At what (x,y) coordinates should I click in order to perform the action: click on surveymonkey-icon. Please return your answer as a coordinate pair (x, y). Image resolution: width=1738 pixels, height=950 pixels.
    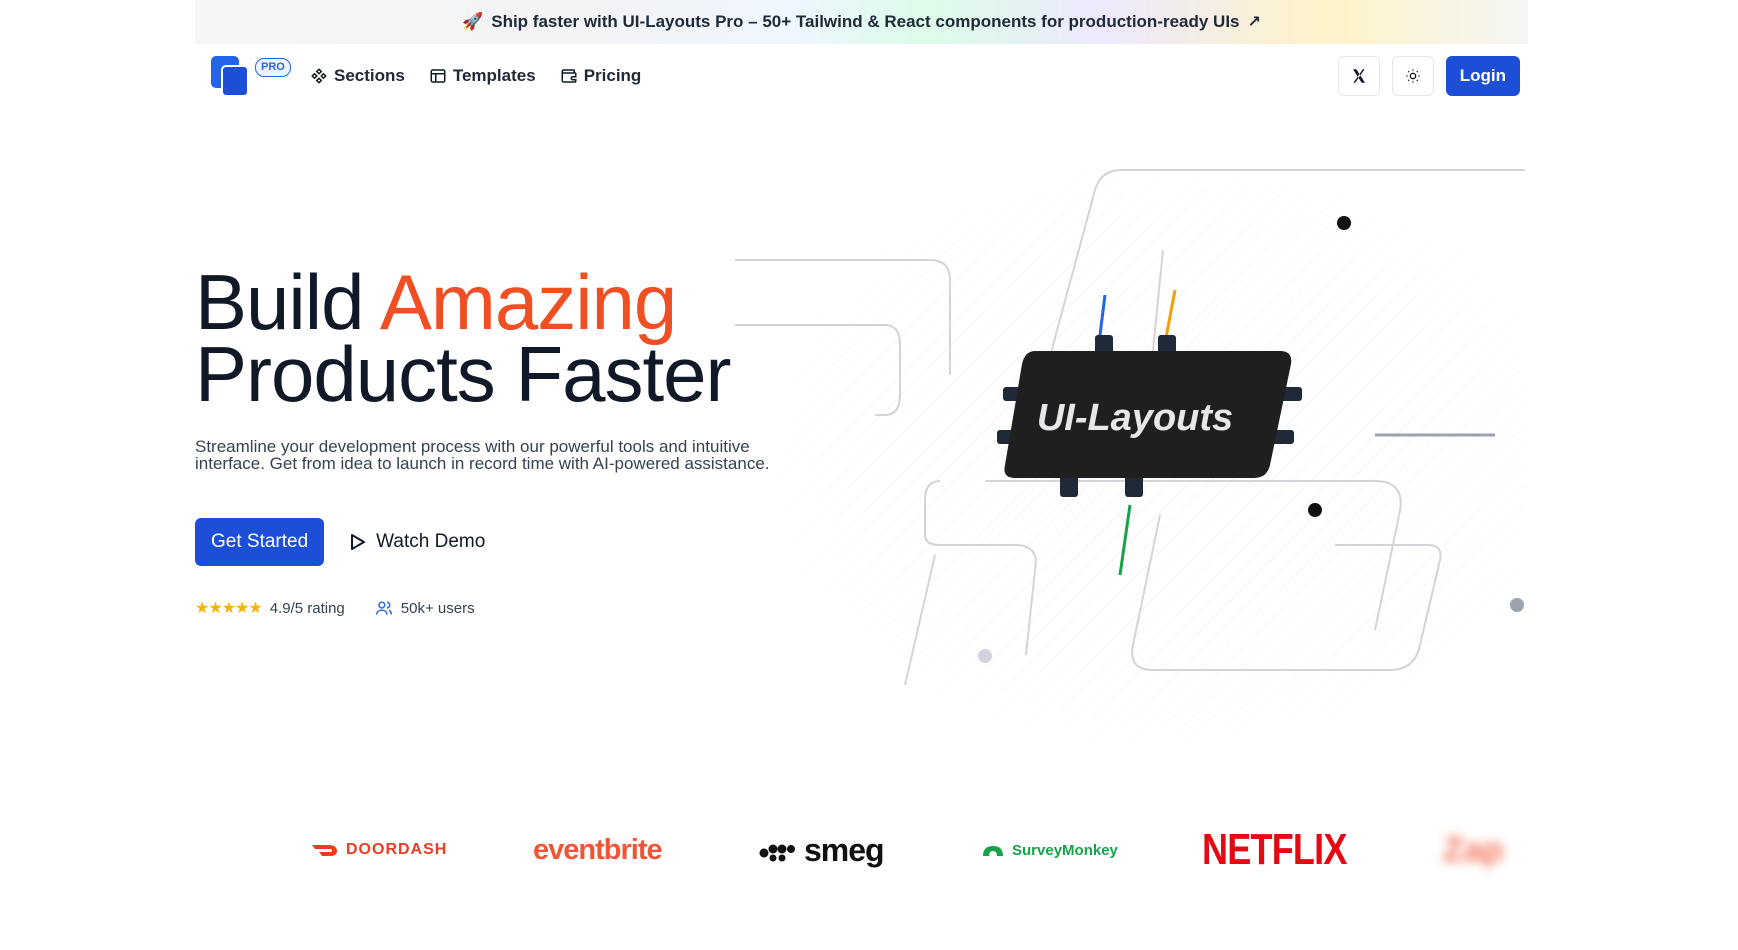
    Looking at the image, I should click on (993, 851).